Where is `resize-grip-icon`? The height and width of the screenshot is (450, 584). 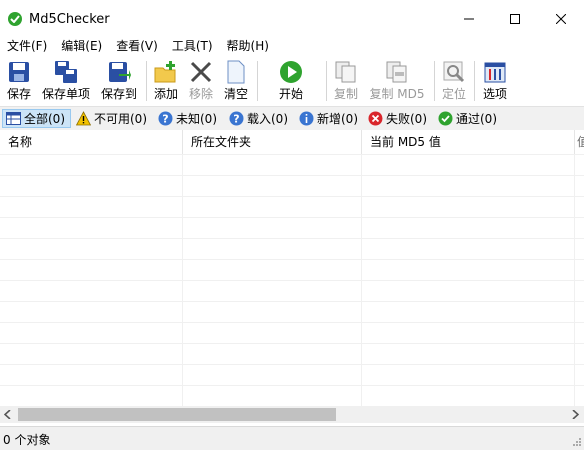
resize-grip-icon is located at coordinates (577, 442).